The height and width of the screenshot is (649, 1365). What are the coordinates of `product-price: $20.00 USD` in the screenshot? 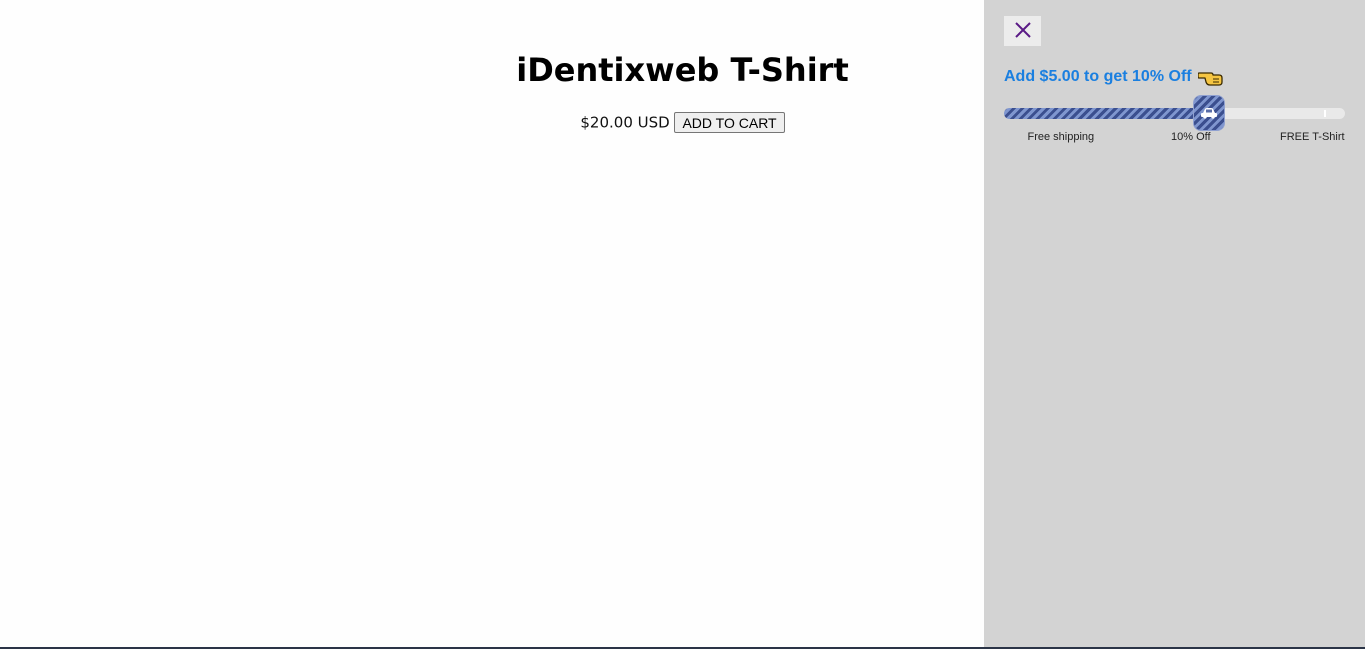 It's located at (625, 122).